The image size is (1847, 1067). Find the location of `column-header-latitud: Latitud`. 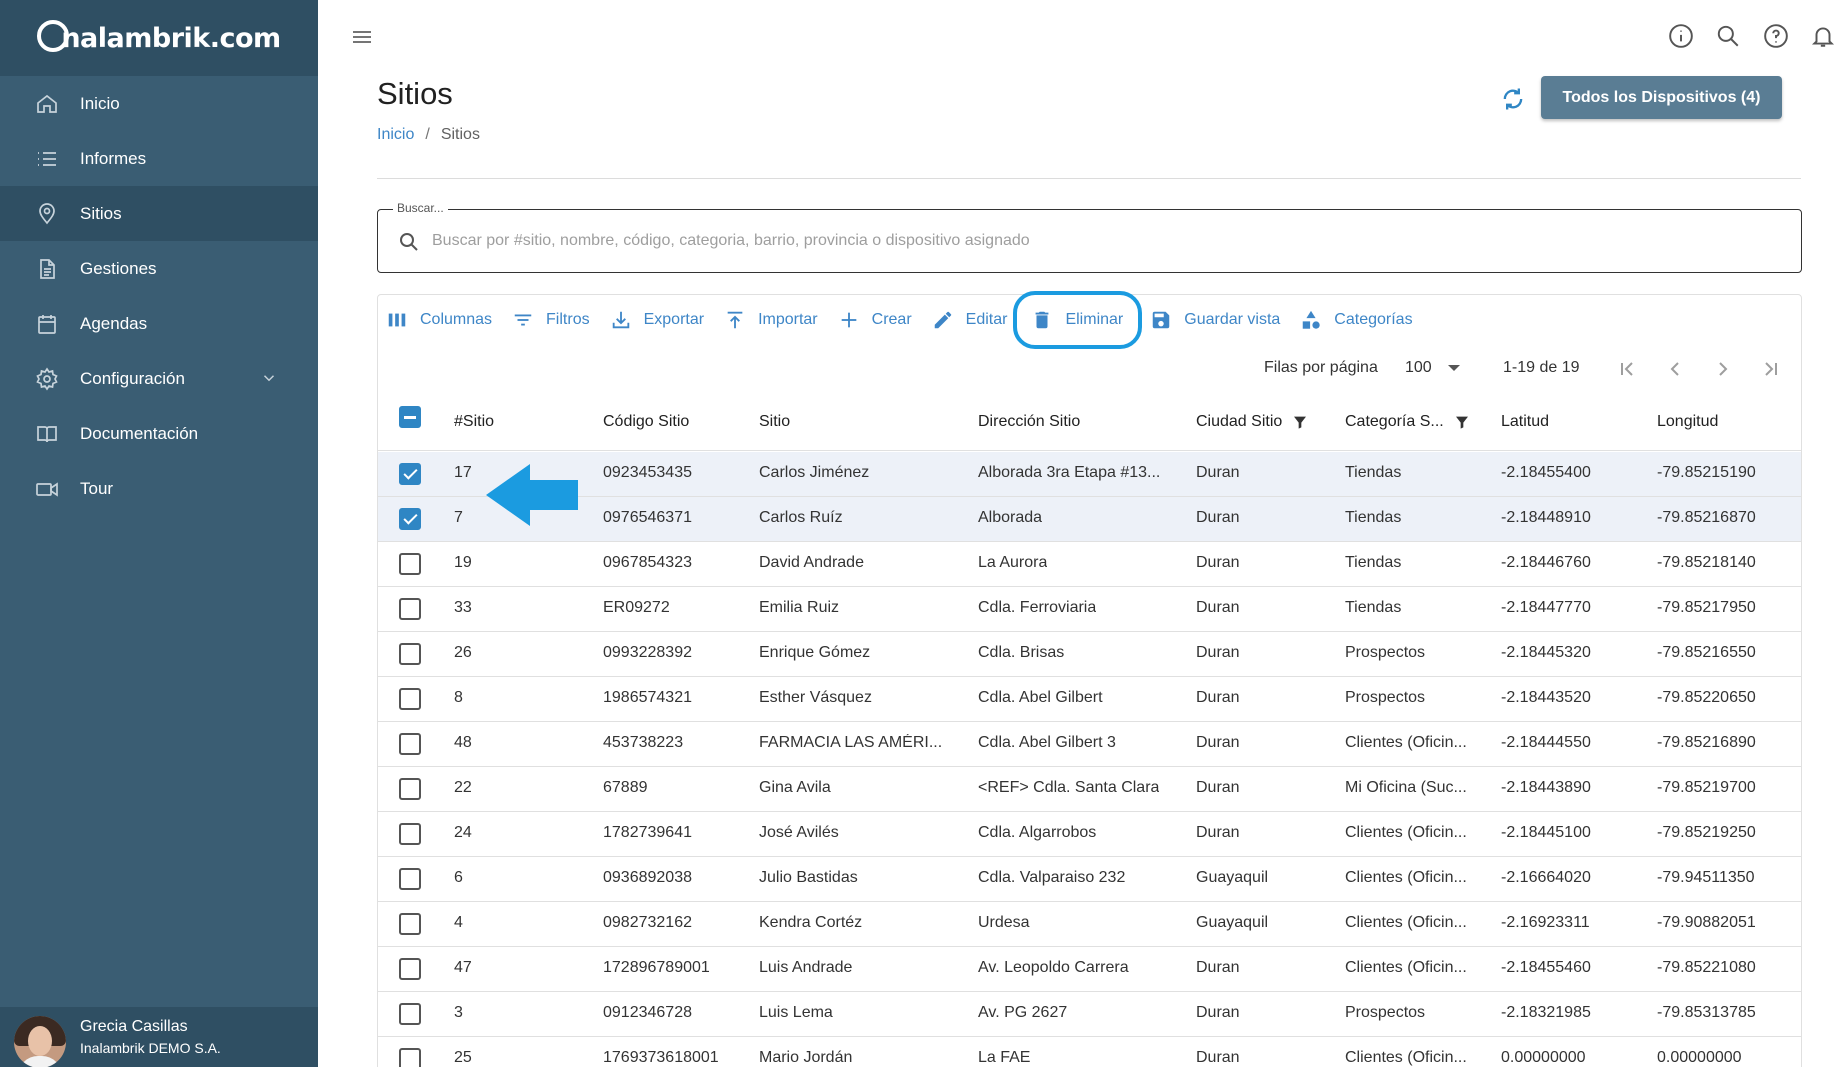

column-header-latitud: Latitud is located at coordinates (1525, 422).